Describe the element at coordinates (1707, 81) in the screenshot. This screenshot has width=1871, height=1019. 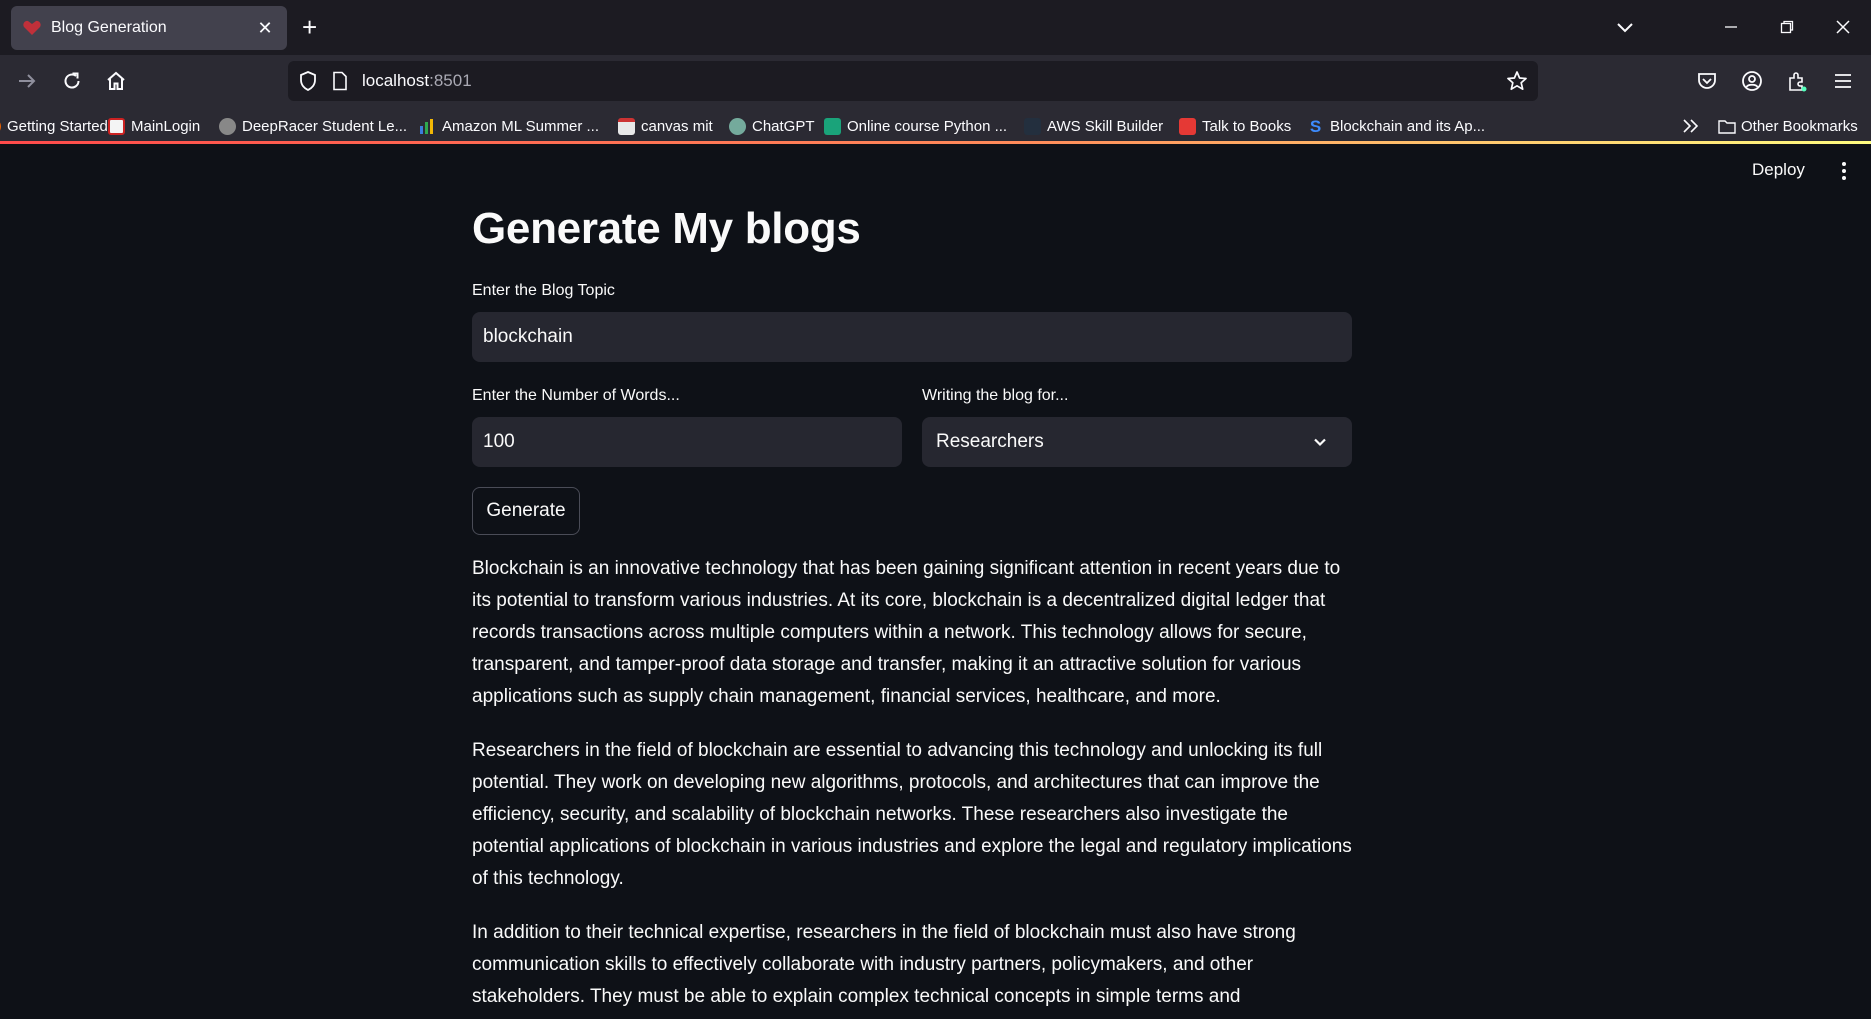
I see `pocket-icon` at that location.